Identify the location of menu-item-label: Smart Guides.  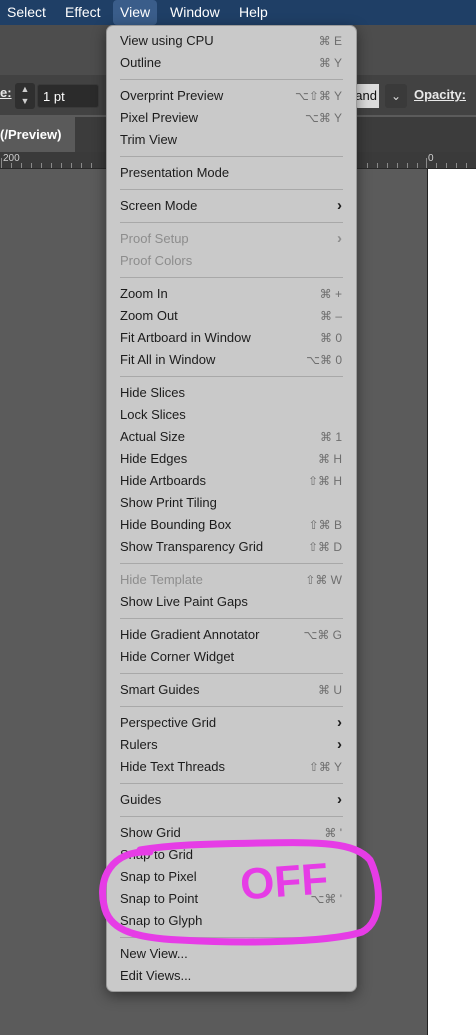
(160, 689).